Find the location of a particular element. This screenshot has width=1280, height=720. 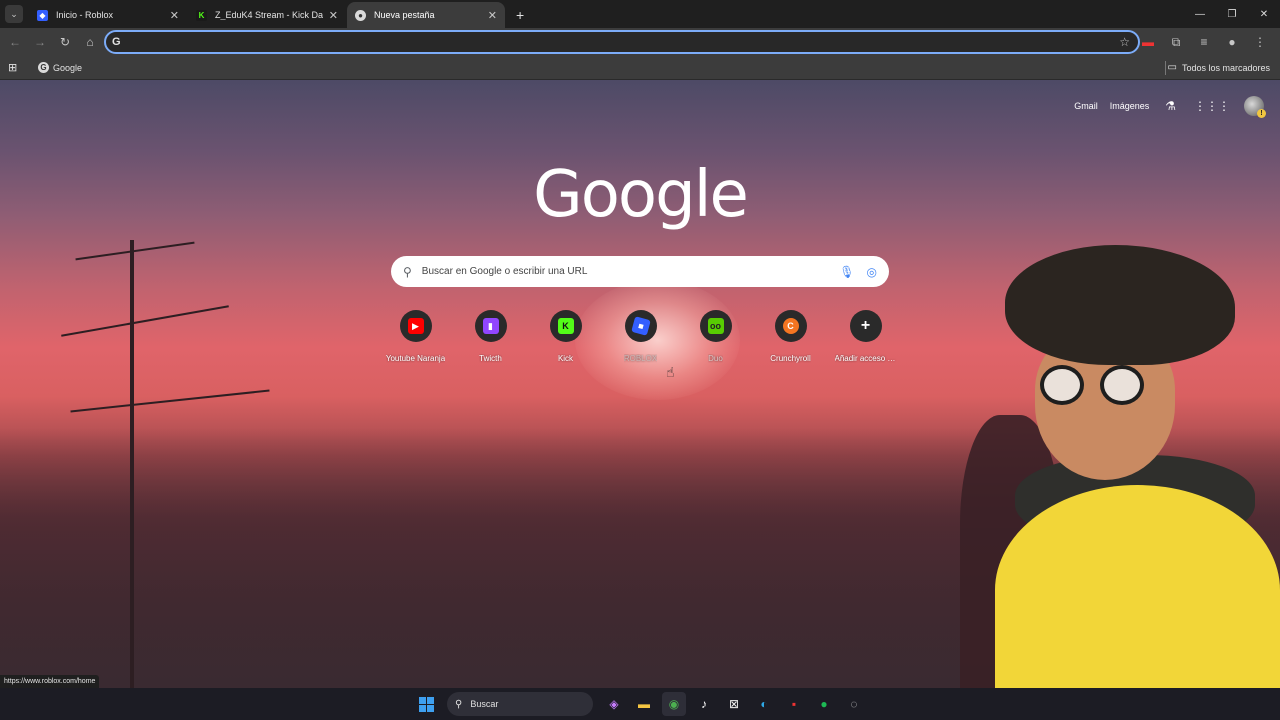

address-bar: G ☆ is located at coordinates (622, 42).